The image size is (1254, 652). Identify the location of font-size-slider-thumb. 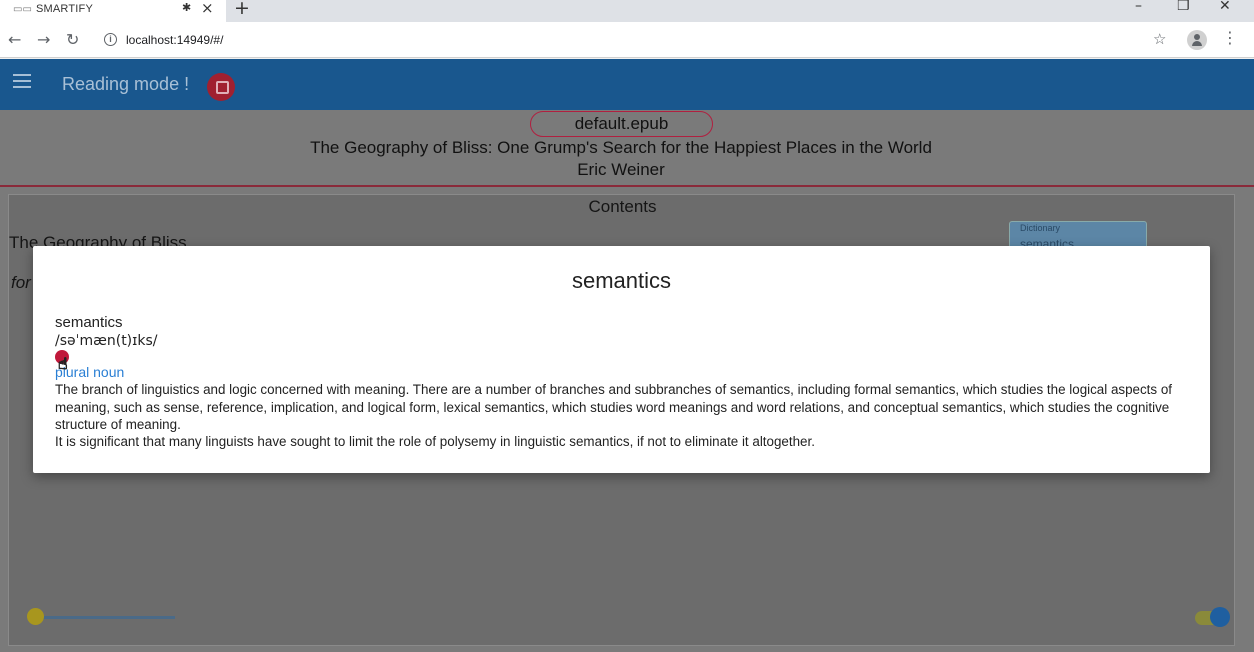
(35, 616).